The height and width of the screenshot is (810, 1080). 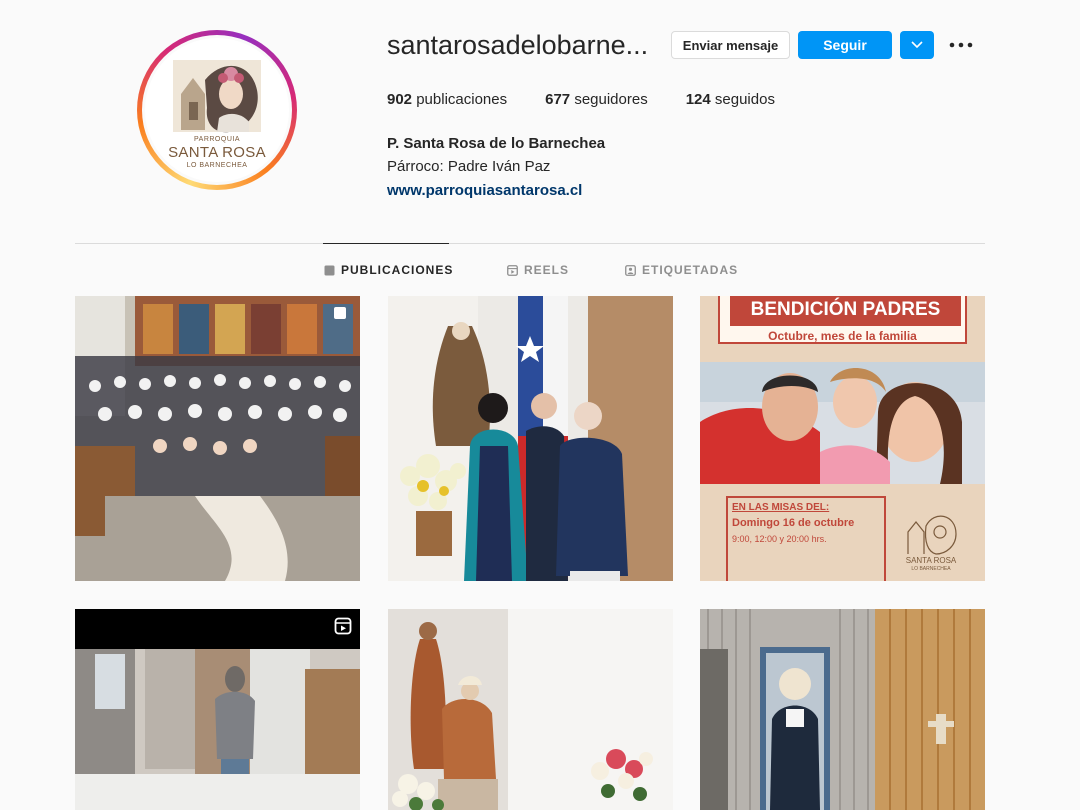 I want to click on post-image-statue-visit, so click(x=530, y=438).